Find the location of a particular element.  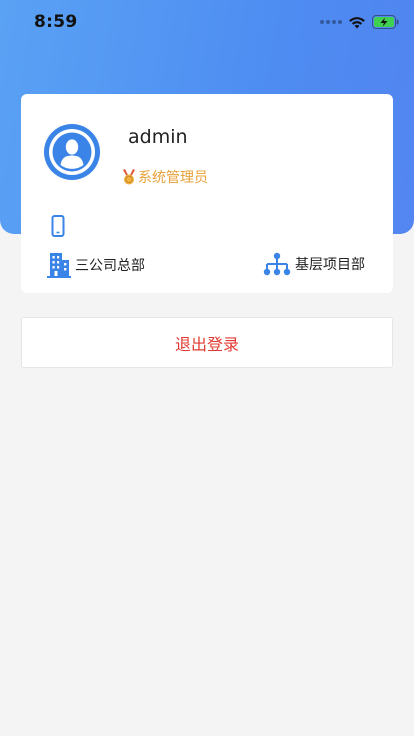

company-info: 三公司总部 is located at coordinates (95, 265).